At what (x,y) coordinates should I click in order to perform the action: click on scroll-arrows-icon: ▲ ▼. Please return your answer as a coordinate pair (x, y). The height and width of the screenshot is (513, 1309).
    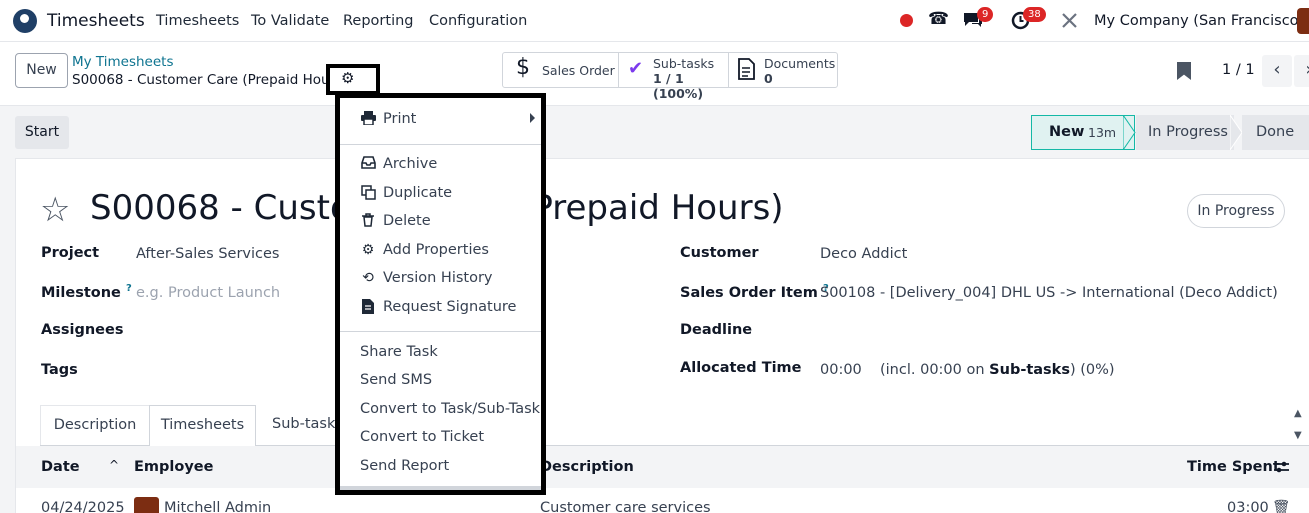
    Looking at the image, I should click on (1298, 424).